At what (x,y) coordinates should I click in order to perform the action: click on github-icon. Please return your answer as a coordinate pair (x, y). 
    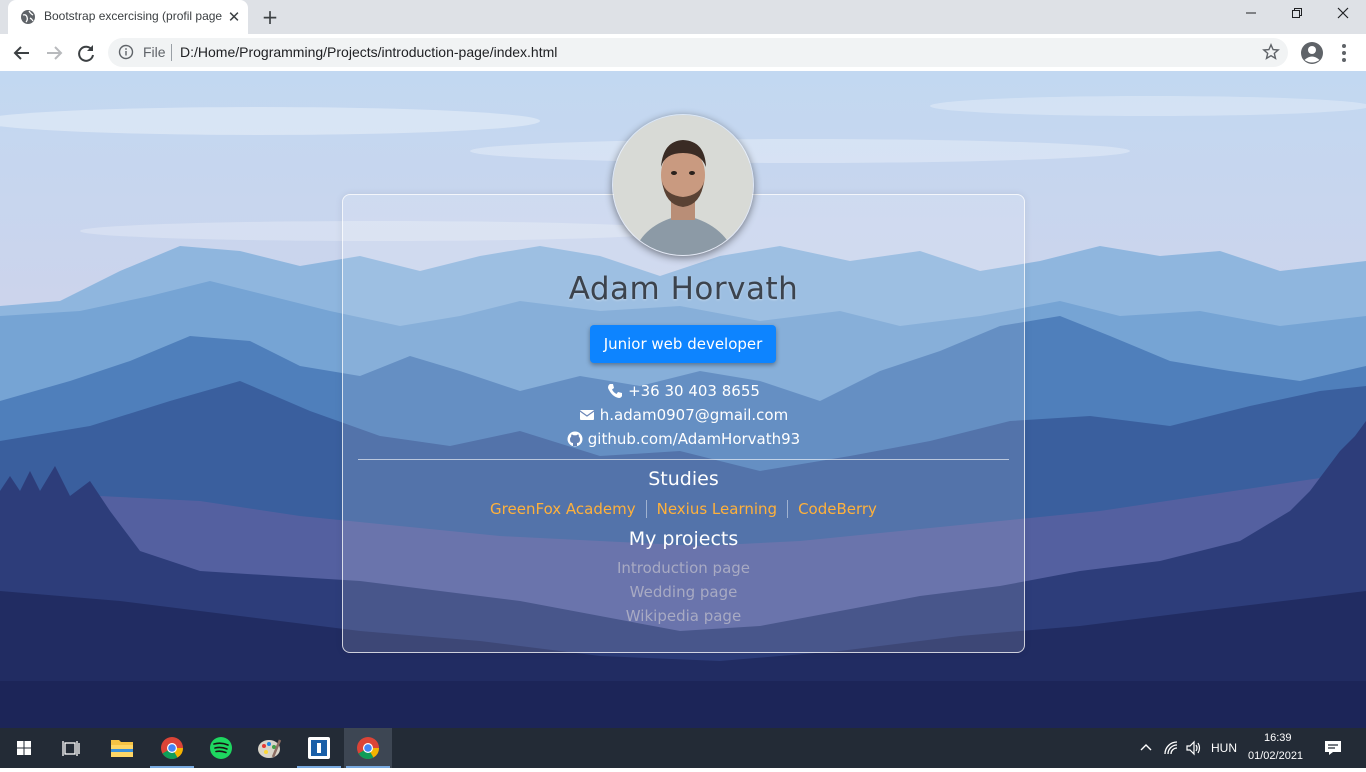
    Looking at the image, I should click on (575, 439).